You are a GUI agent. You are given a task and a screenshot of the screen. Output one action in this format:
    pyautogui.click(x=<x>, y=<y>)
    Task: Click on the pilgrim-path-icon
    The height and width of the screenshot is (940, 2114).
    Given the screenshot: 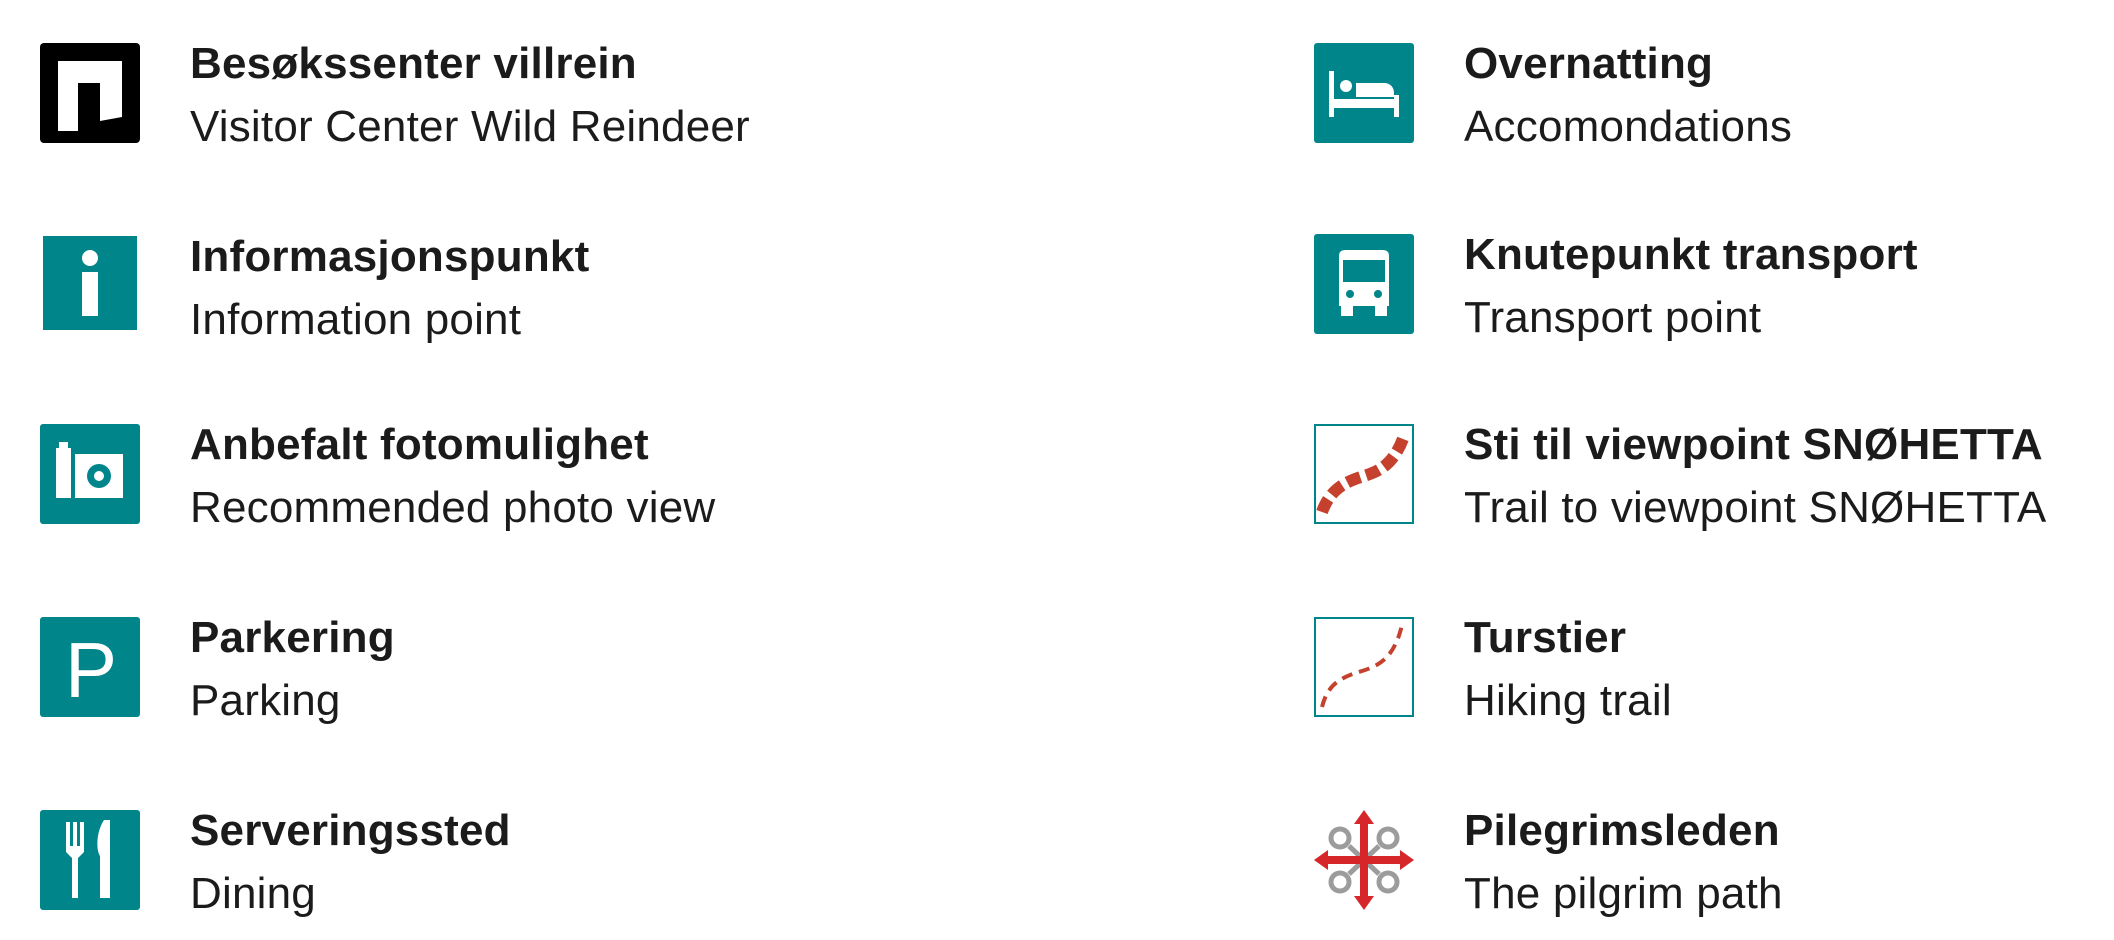 What is the action you would take?
    pyautogui.click(x=1364, y=860)
    